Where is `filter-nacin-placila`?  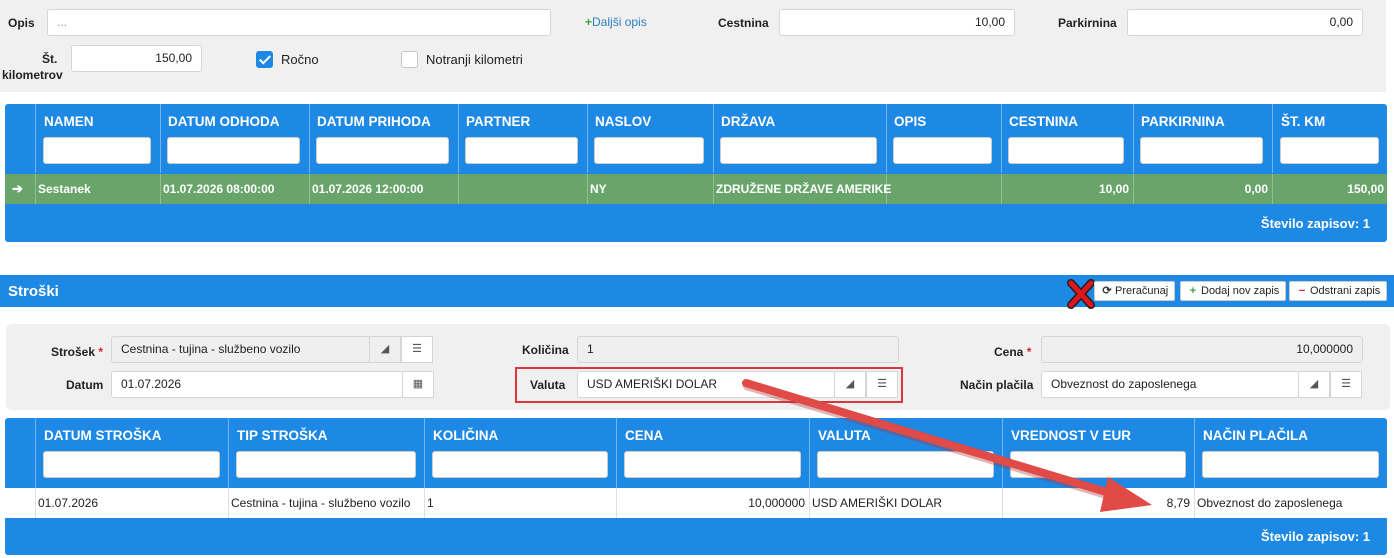
filter-nacin-placila is located at coordinates (1290, 464).